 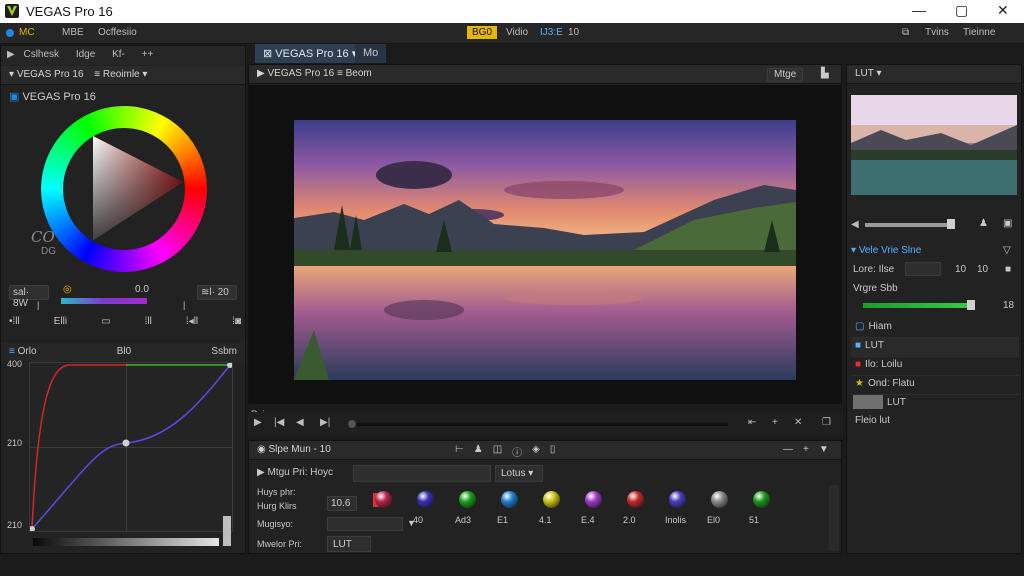 I want to click on row-field-2: 10.6, so click(x=342, y=503).